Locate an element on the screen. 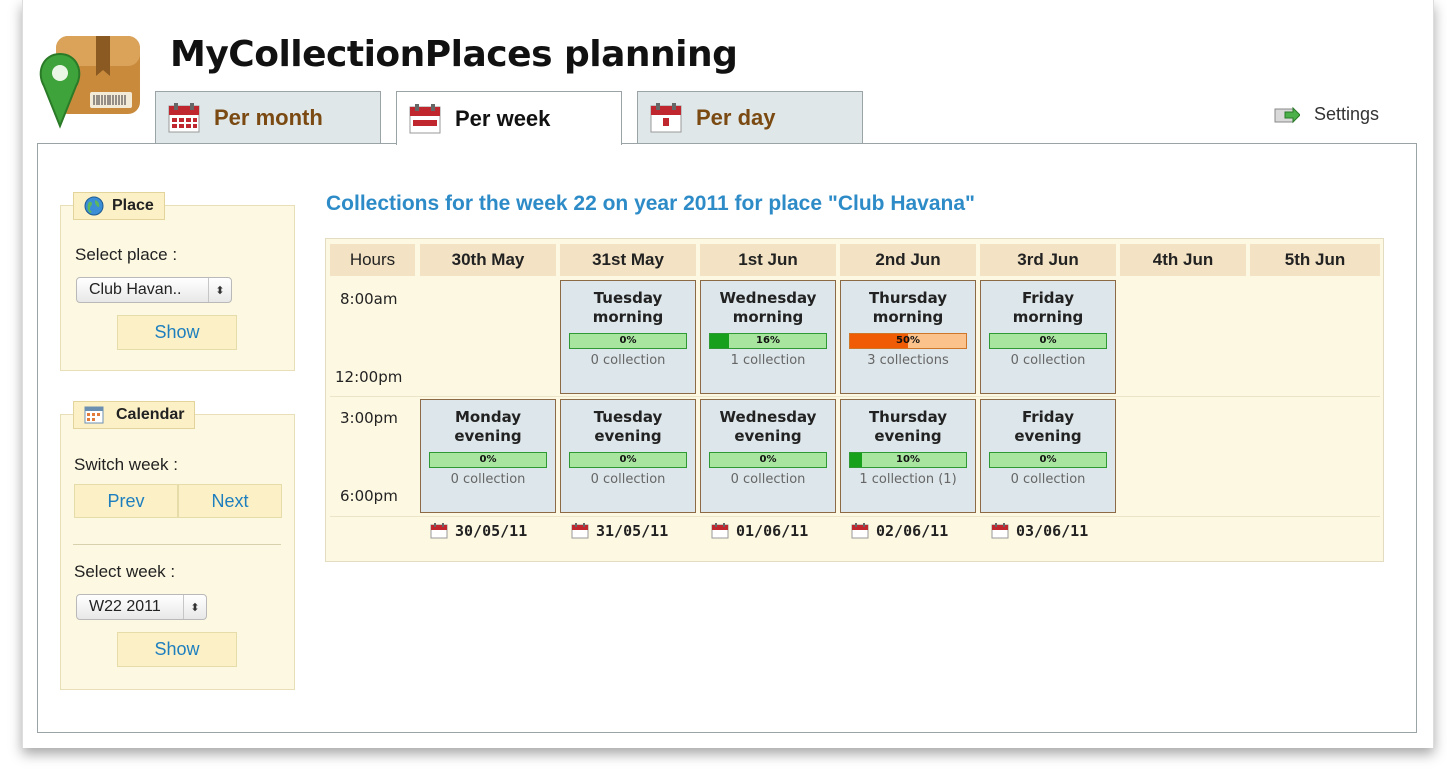  date-link: 02/06/11 is located at coordinates (899, 531).